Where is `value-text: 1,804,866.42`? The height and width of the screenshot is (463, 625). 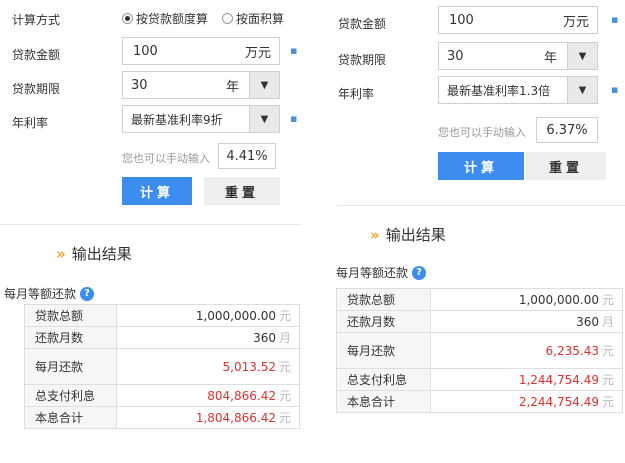 value-text: 1,804,866.42 is located at coordinates (235, 418).